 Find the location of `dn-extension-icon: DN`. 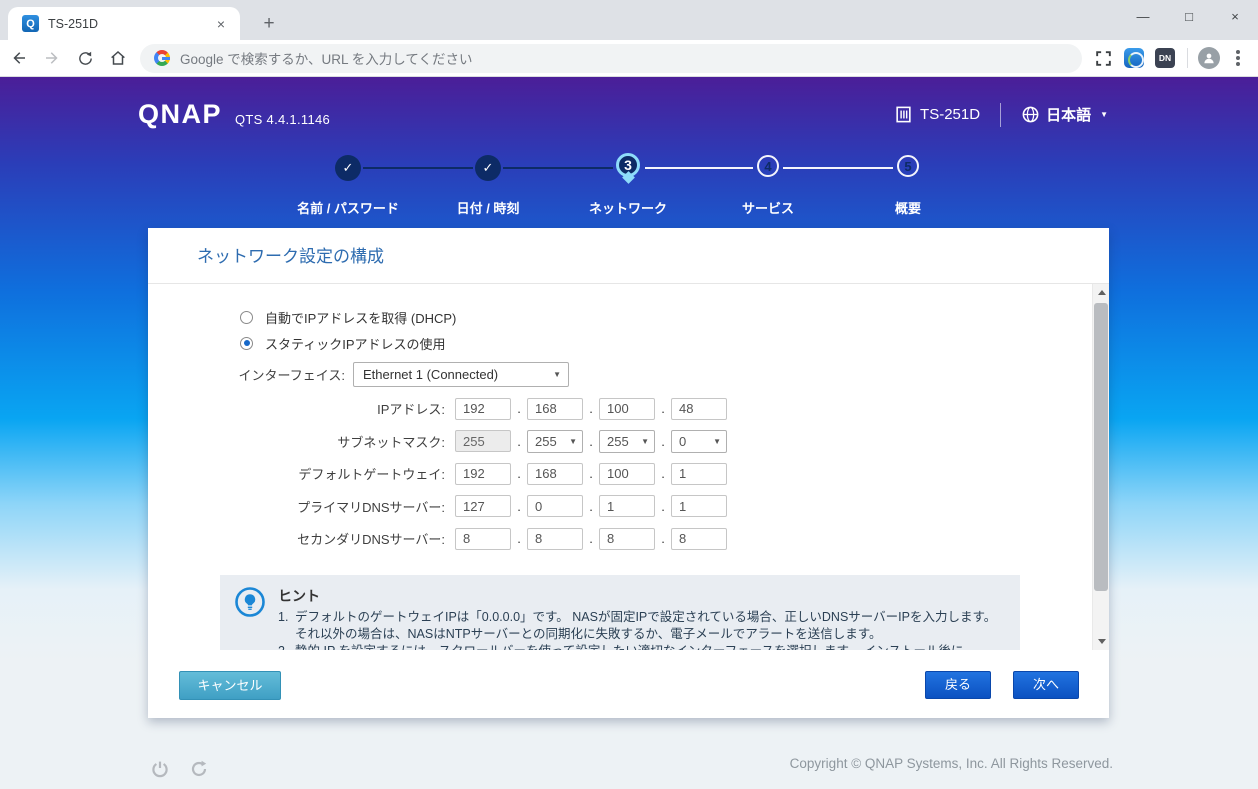

dn-extension-icon: DN is located at coordinates (1165, 58).